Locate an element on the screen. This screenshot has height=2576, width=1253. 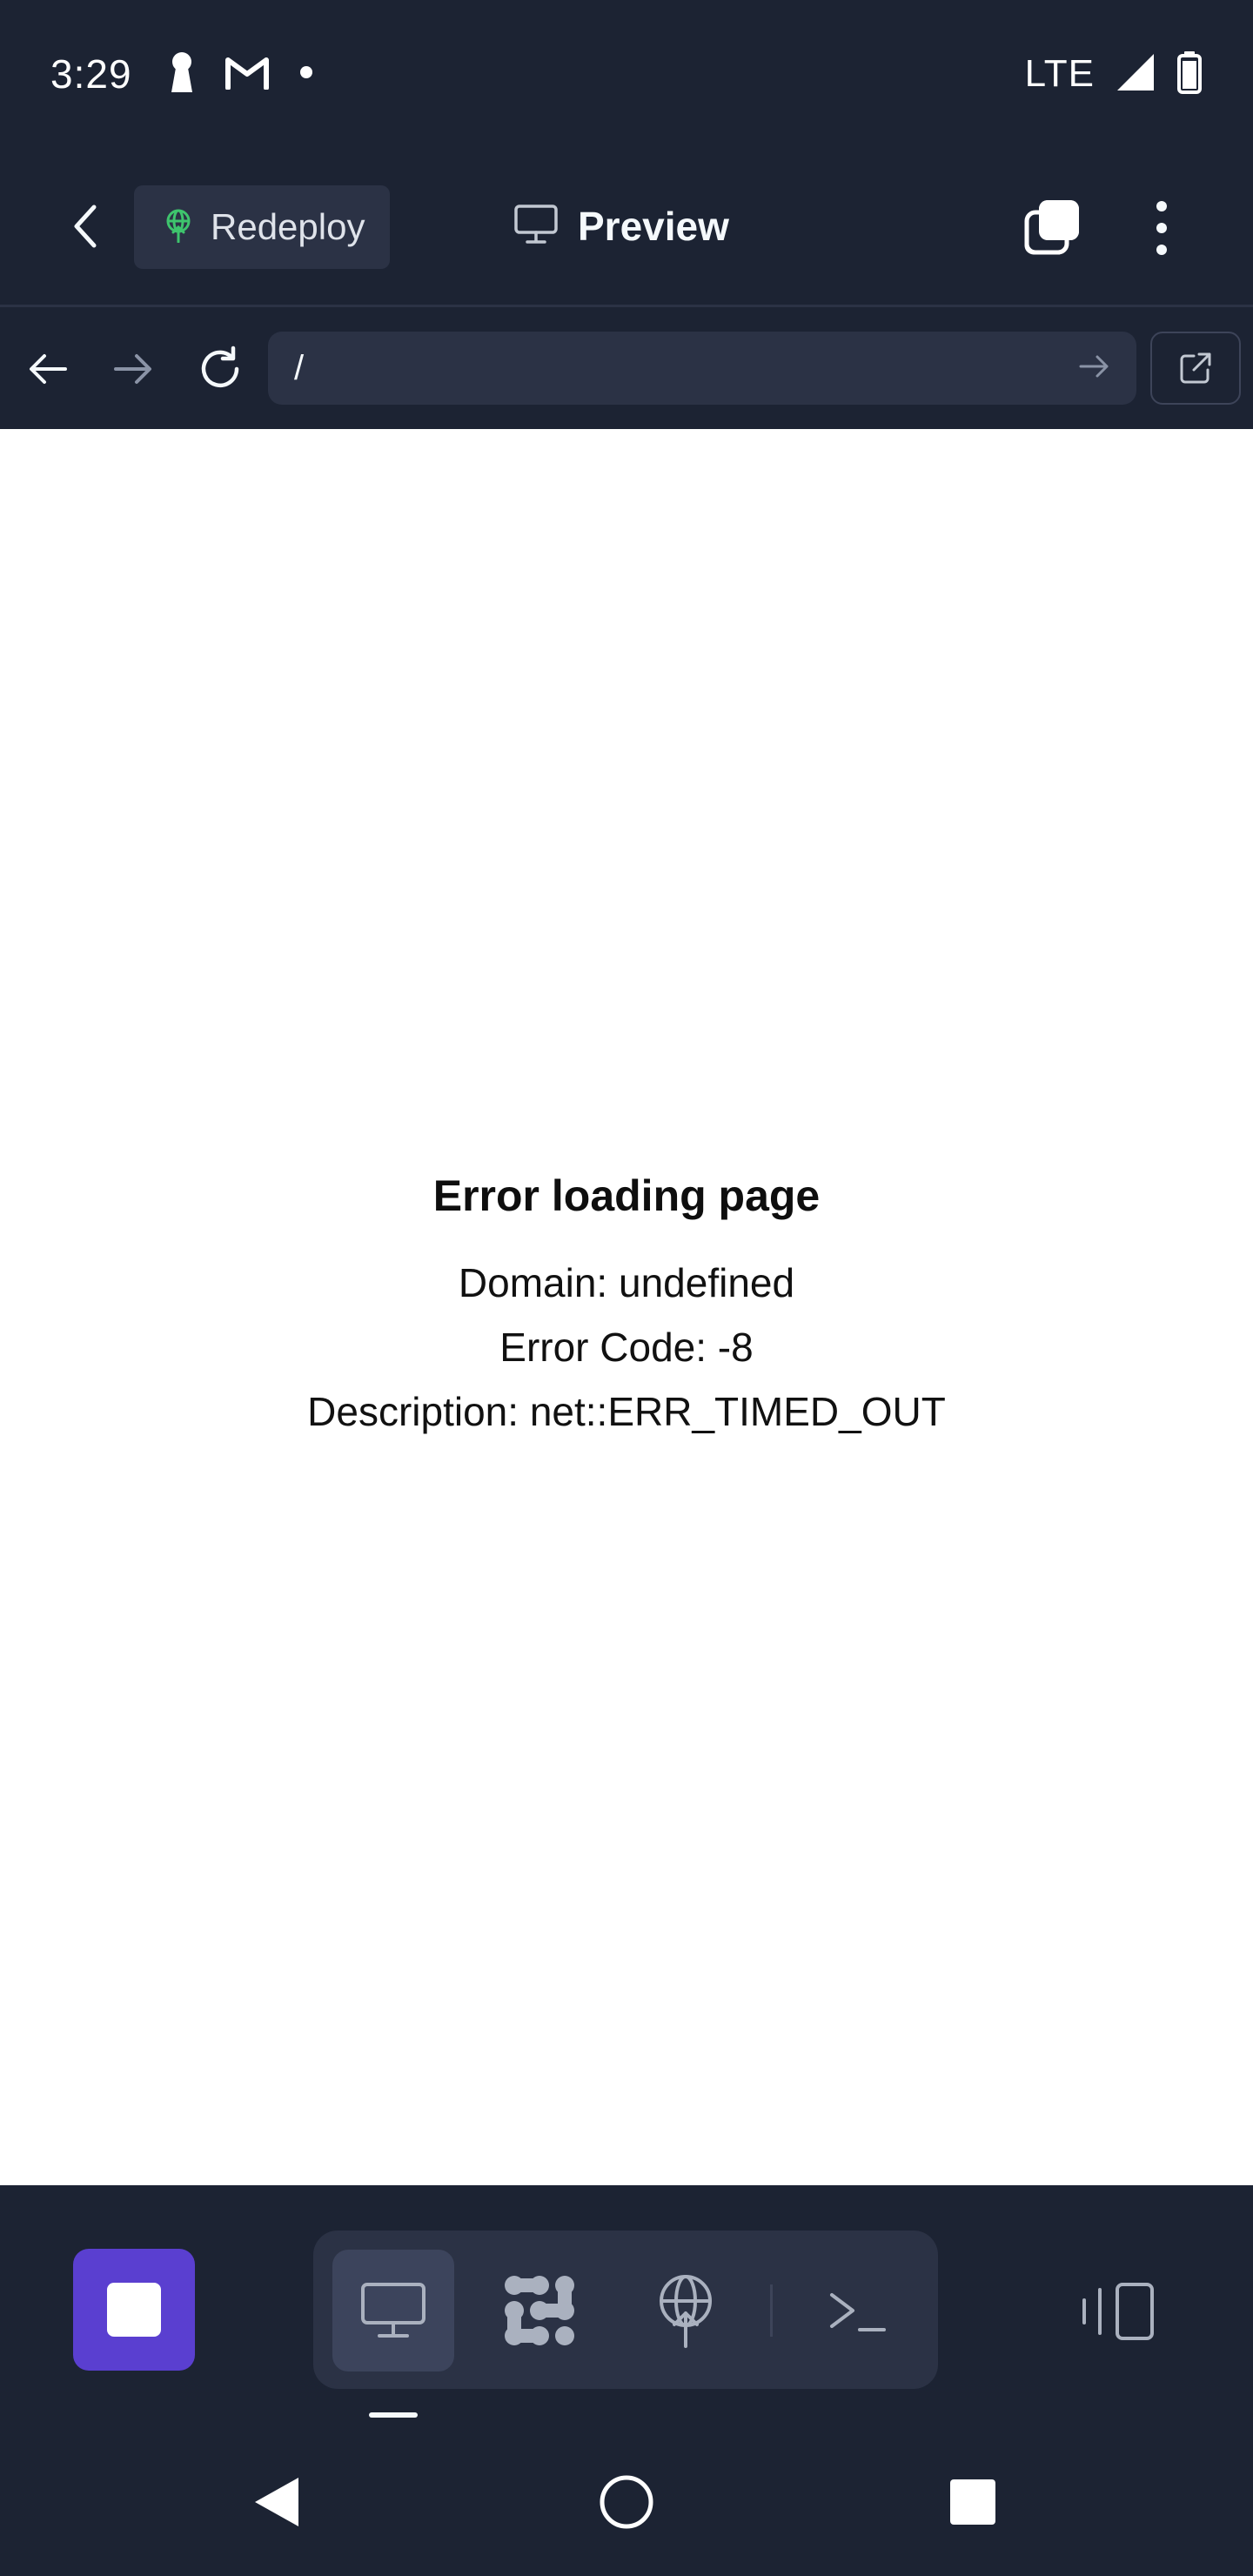
open-external-button is located at coordinates (1195, 368).